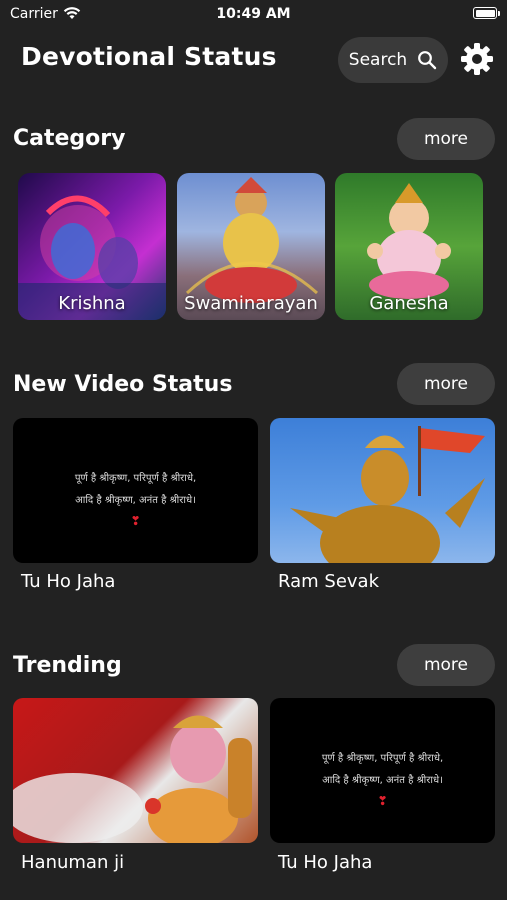 Image resolution: width=507 pixels, height=900 pixels. I want to click on search-button: Search, so click(393, 60).